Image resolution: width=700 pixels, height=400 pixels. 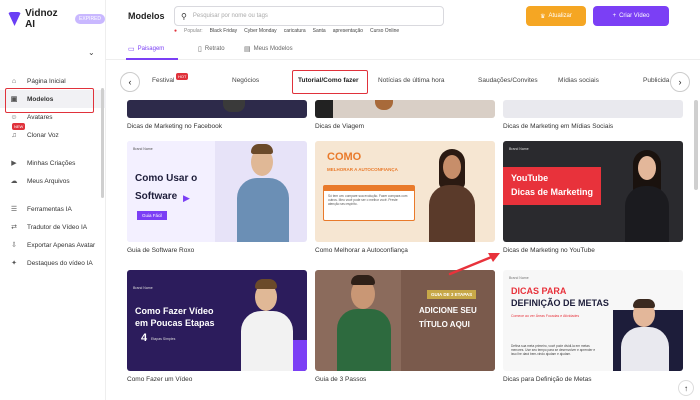 I want to click on sidebar-item-ai-highlights: ✦ Destaques do vídeo IA, so click(x=53, y=263).